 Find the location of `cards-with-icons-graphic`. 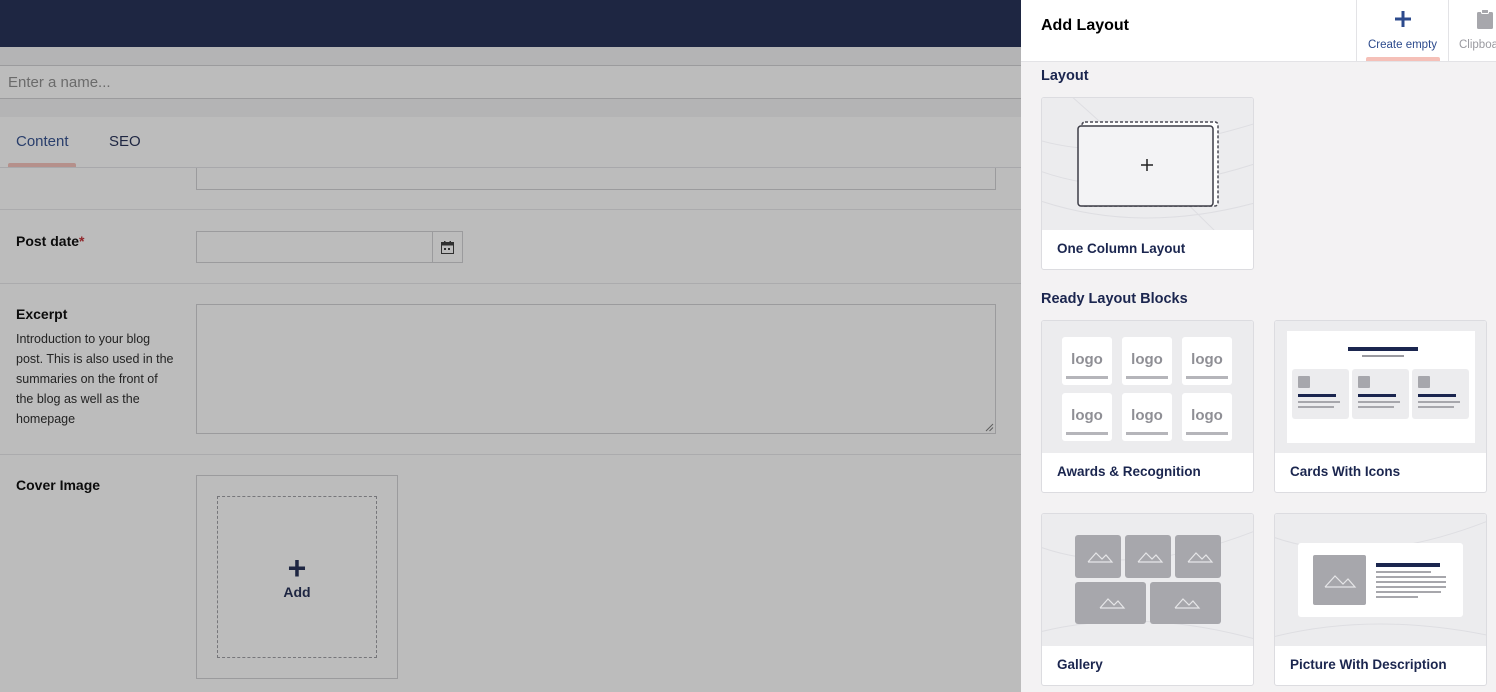

cards-with-icons-graphic is located at coordinates (1381, 387).